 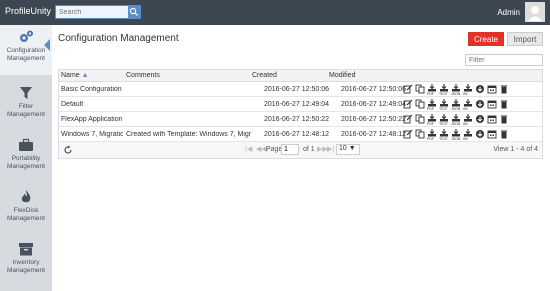 What do you see at coordinates (26, 50) in the screenshot?
I see `sidebar-item-configuration: Configuration Management` at bounding box center [26, 50].